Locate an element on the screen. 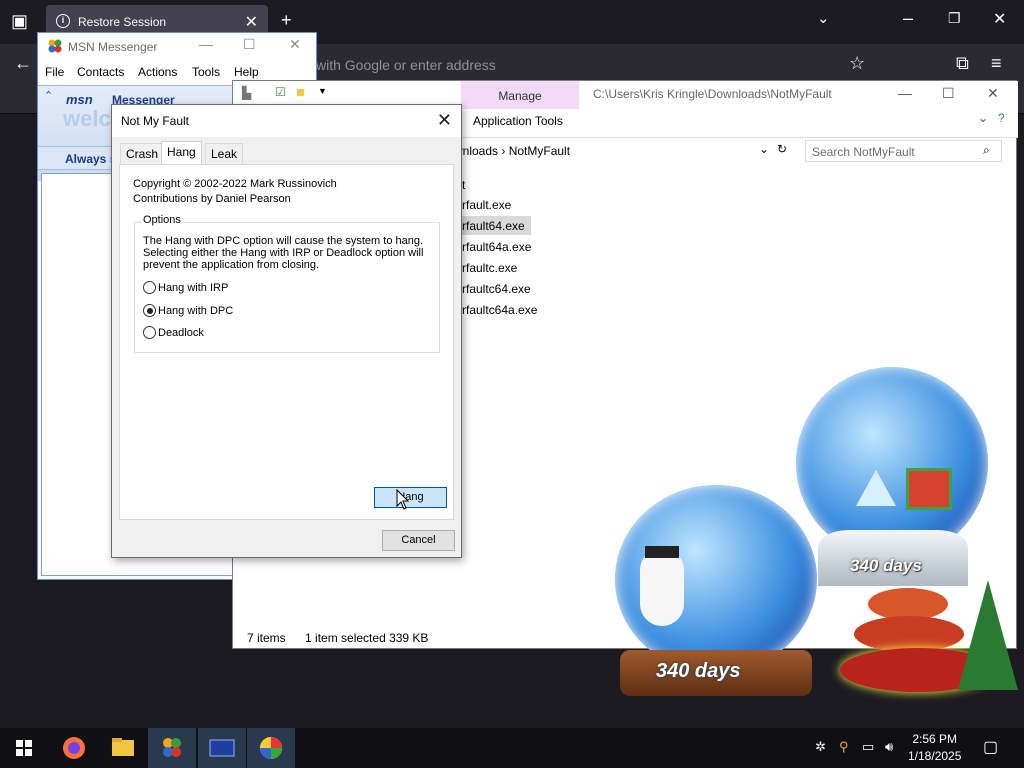 The width and height of the screenshot is (1024, 768). help-icon: ? is located at coordinates (1001, 118).